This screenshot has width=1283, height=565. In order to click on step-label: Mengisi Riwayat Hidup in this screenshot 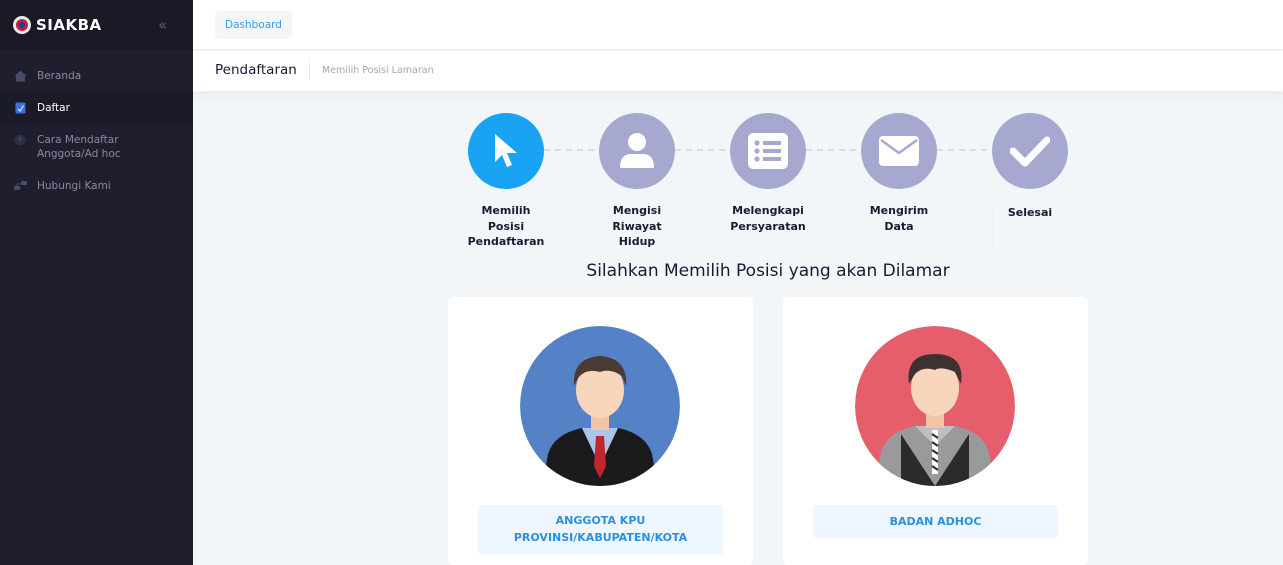, I will do `click(637, 226)`.